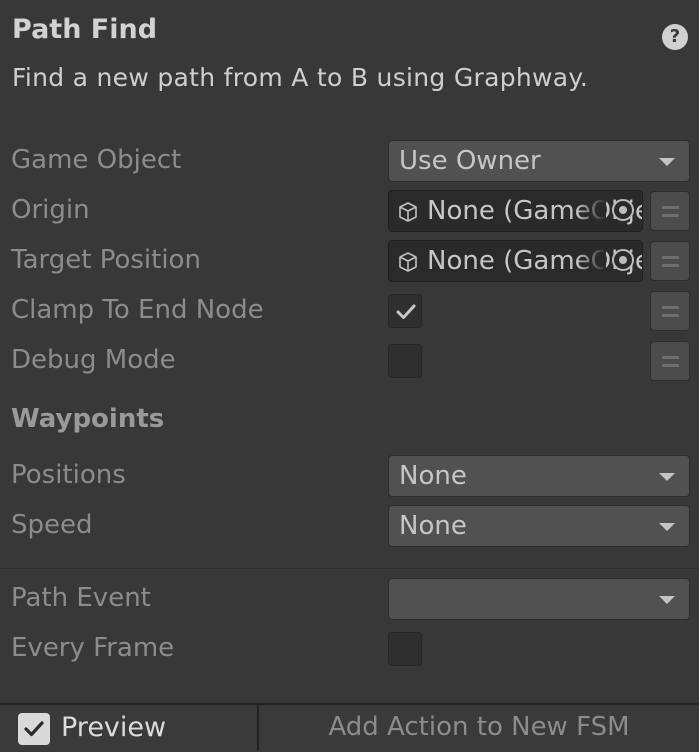 The height and width of the screenshot is (752, 699). Describe the element at coordinates (113, 727) in the screenshot. I see `preview-label: Preview` at that location.